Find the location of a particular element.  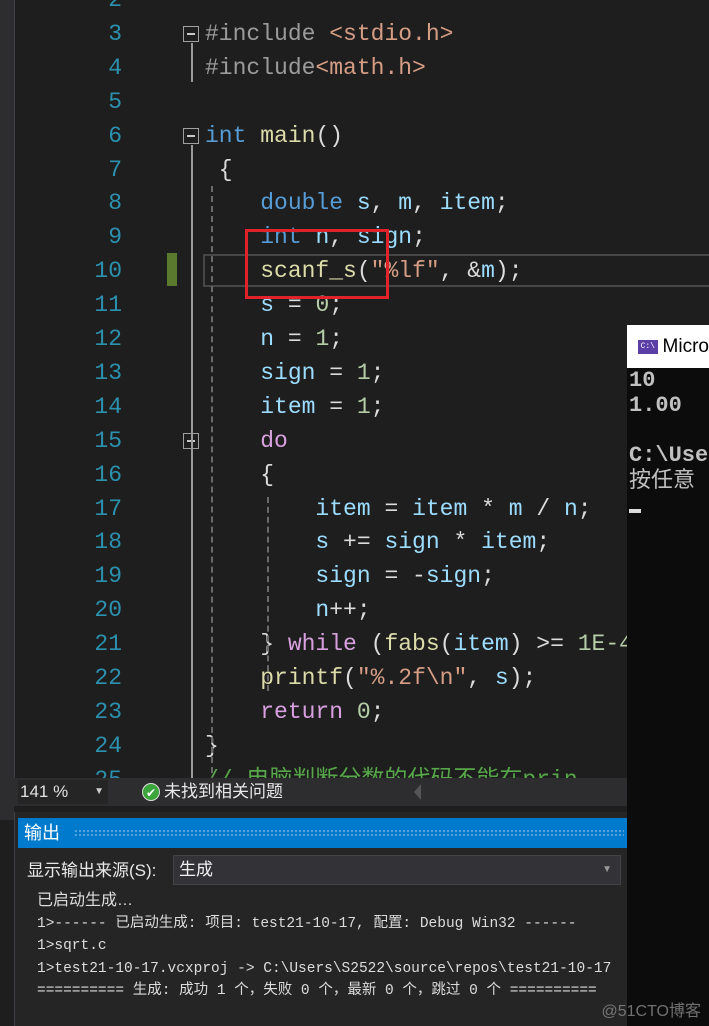

zoom-value: 141 % is located at coordinates (44, 791).